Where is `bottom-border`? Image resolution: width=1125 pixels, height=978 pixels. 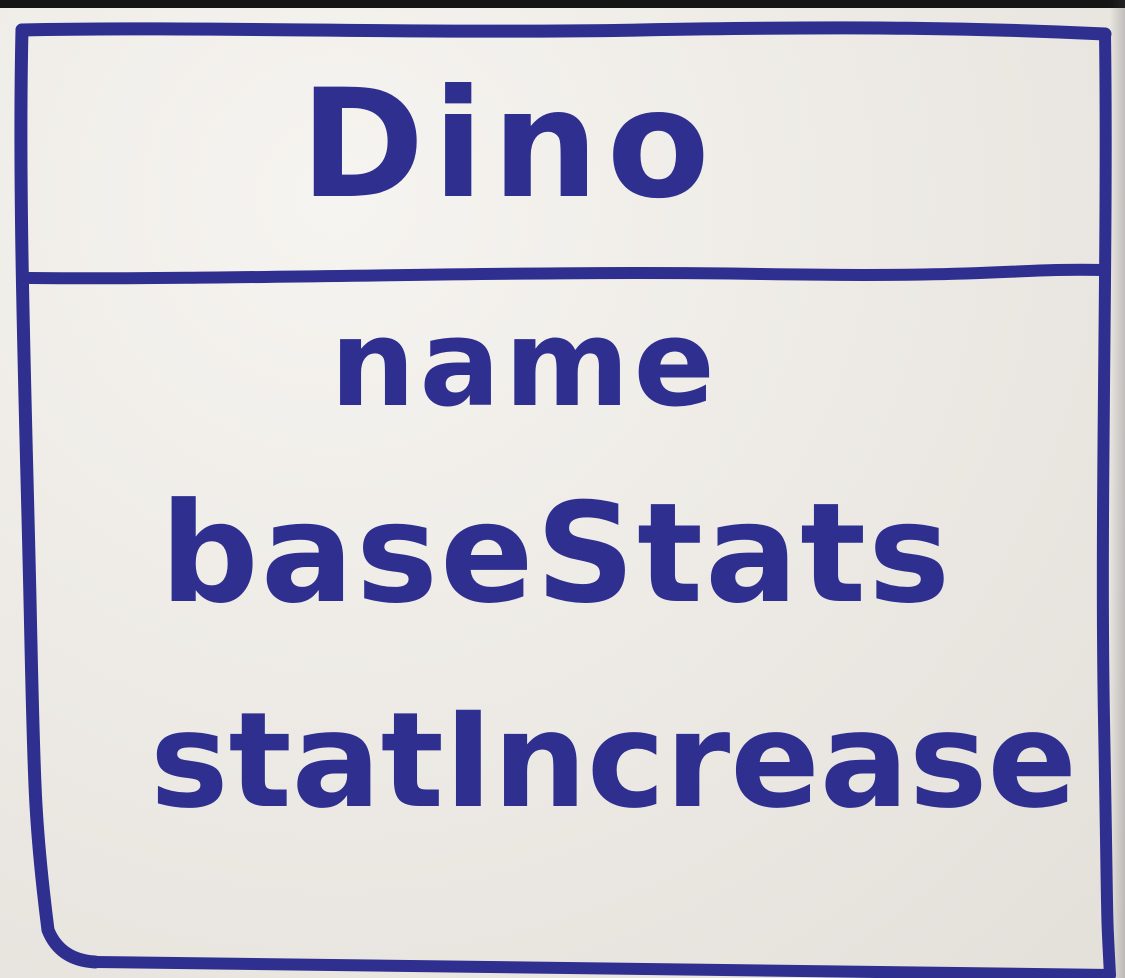
bottom-border is located at coordinates (602, 967).